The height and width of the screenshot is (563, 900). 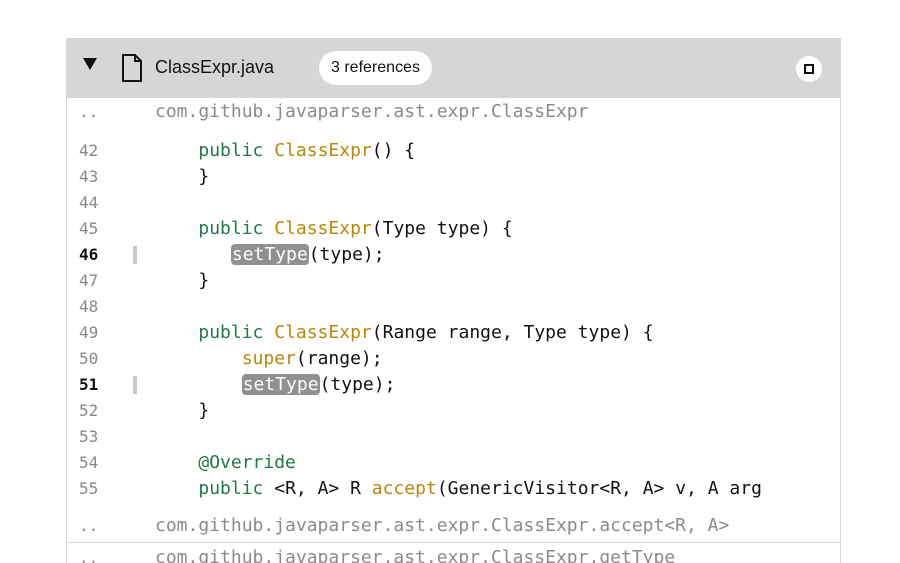 What do you see at coordinates (89, 150) in the screenshot?
I see `line-number: 42` at bounding box center [89, 150].